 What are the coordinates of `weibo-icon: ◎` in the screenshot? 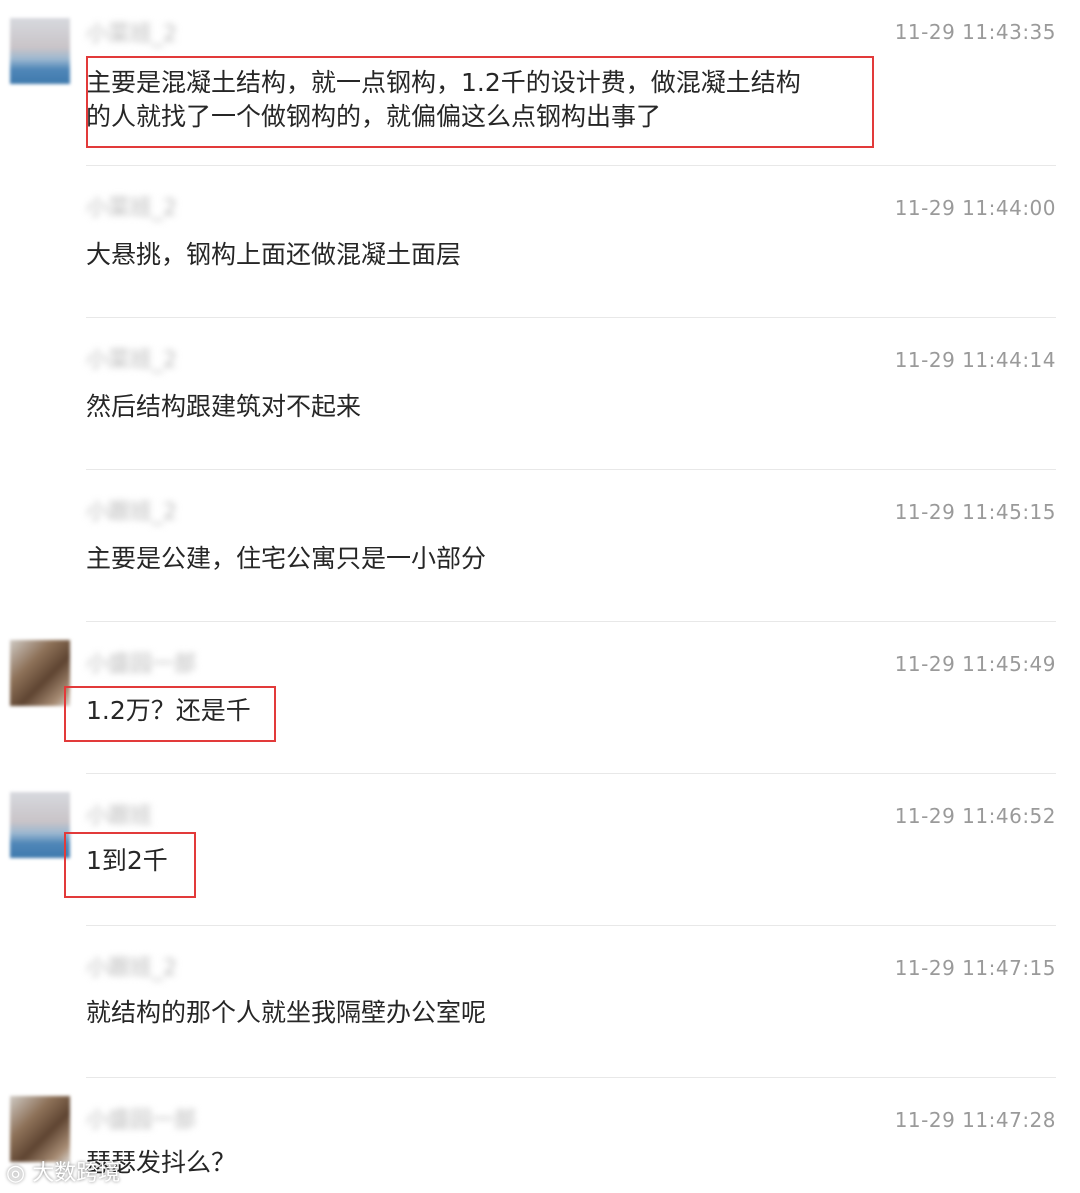 It's located at (16, 1173).